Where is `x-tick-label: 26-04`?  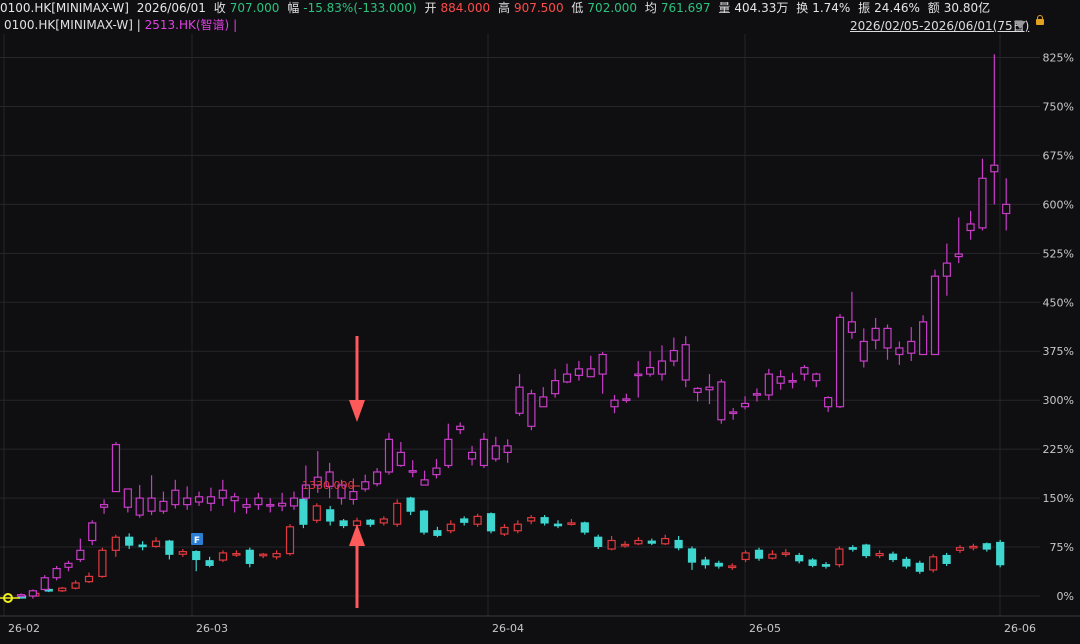 x-tick-label: 26-04 is located at coordinates (508, 628).